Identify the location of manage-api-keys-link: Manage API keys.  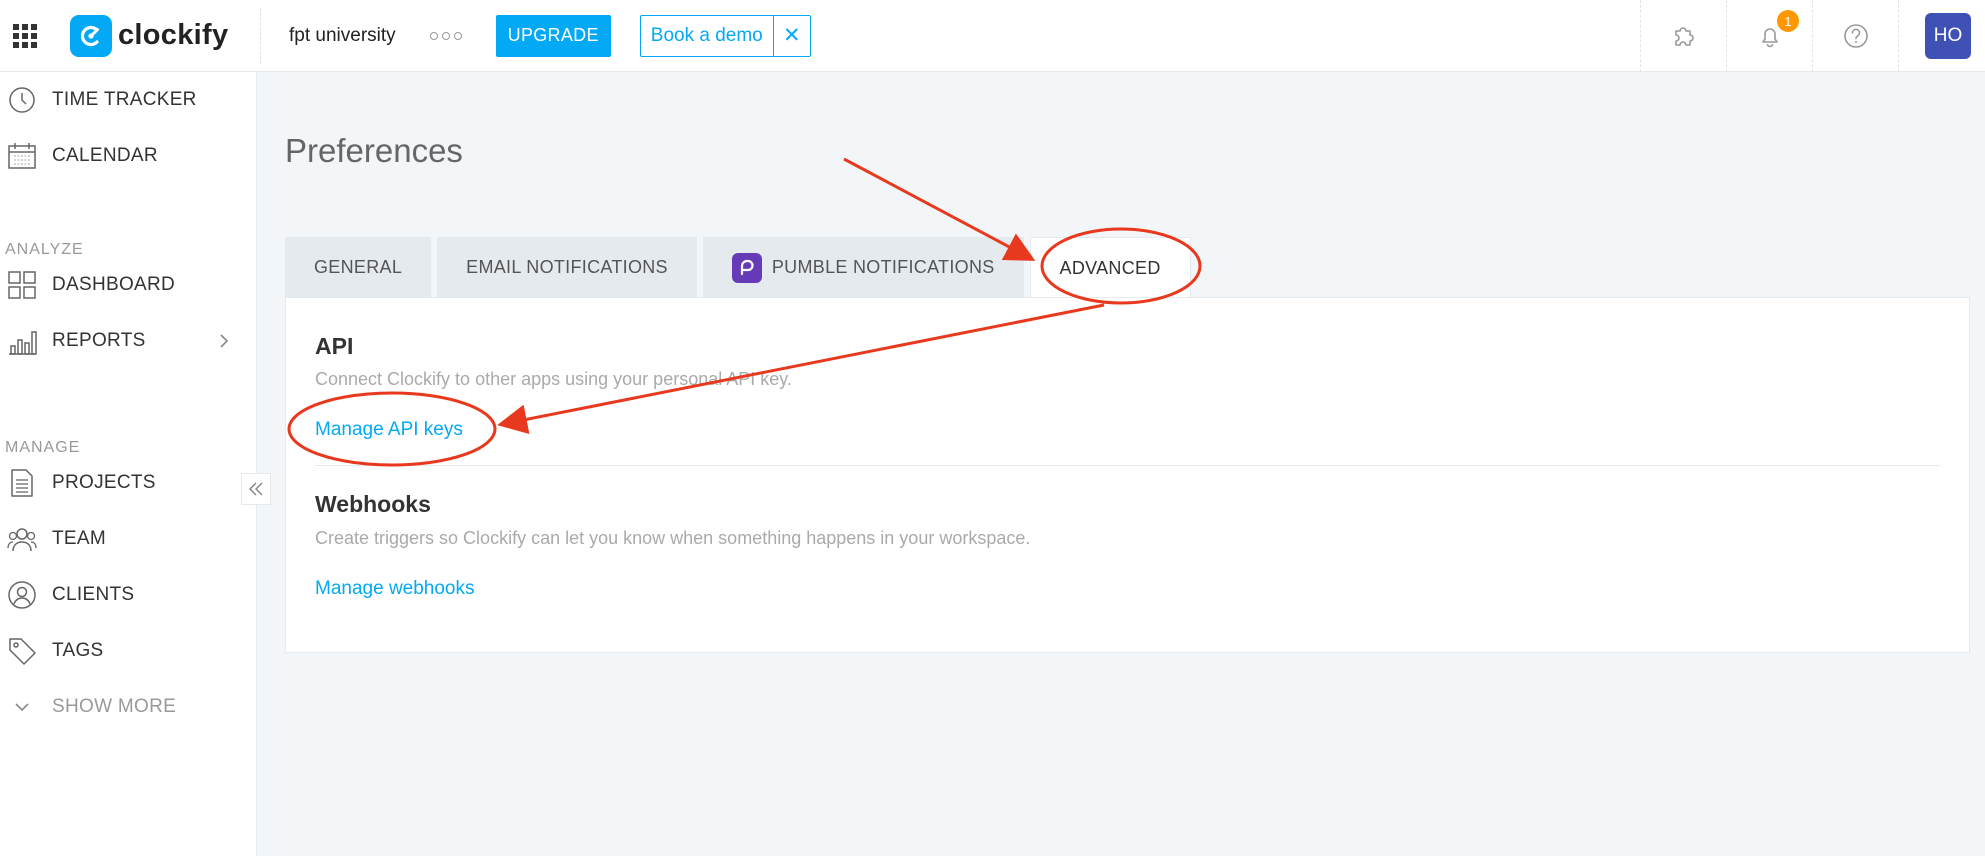
(389, 430).